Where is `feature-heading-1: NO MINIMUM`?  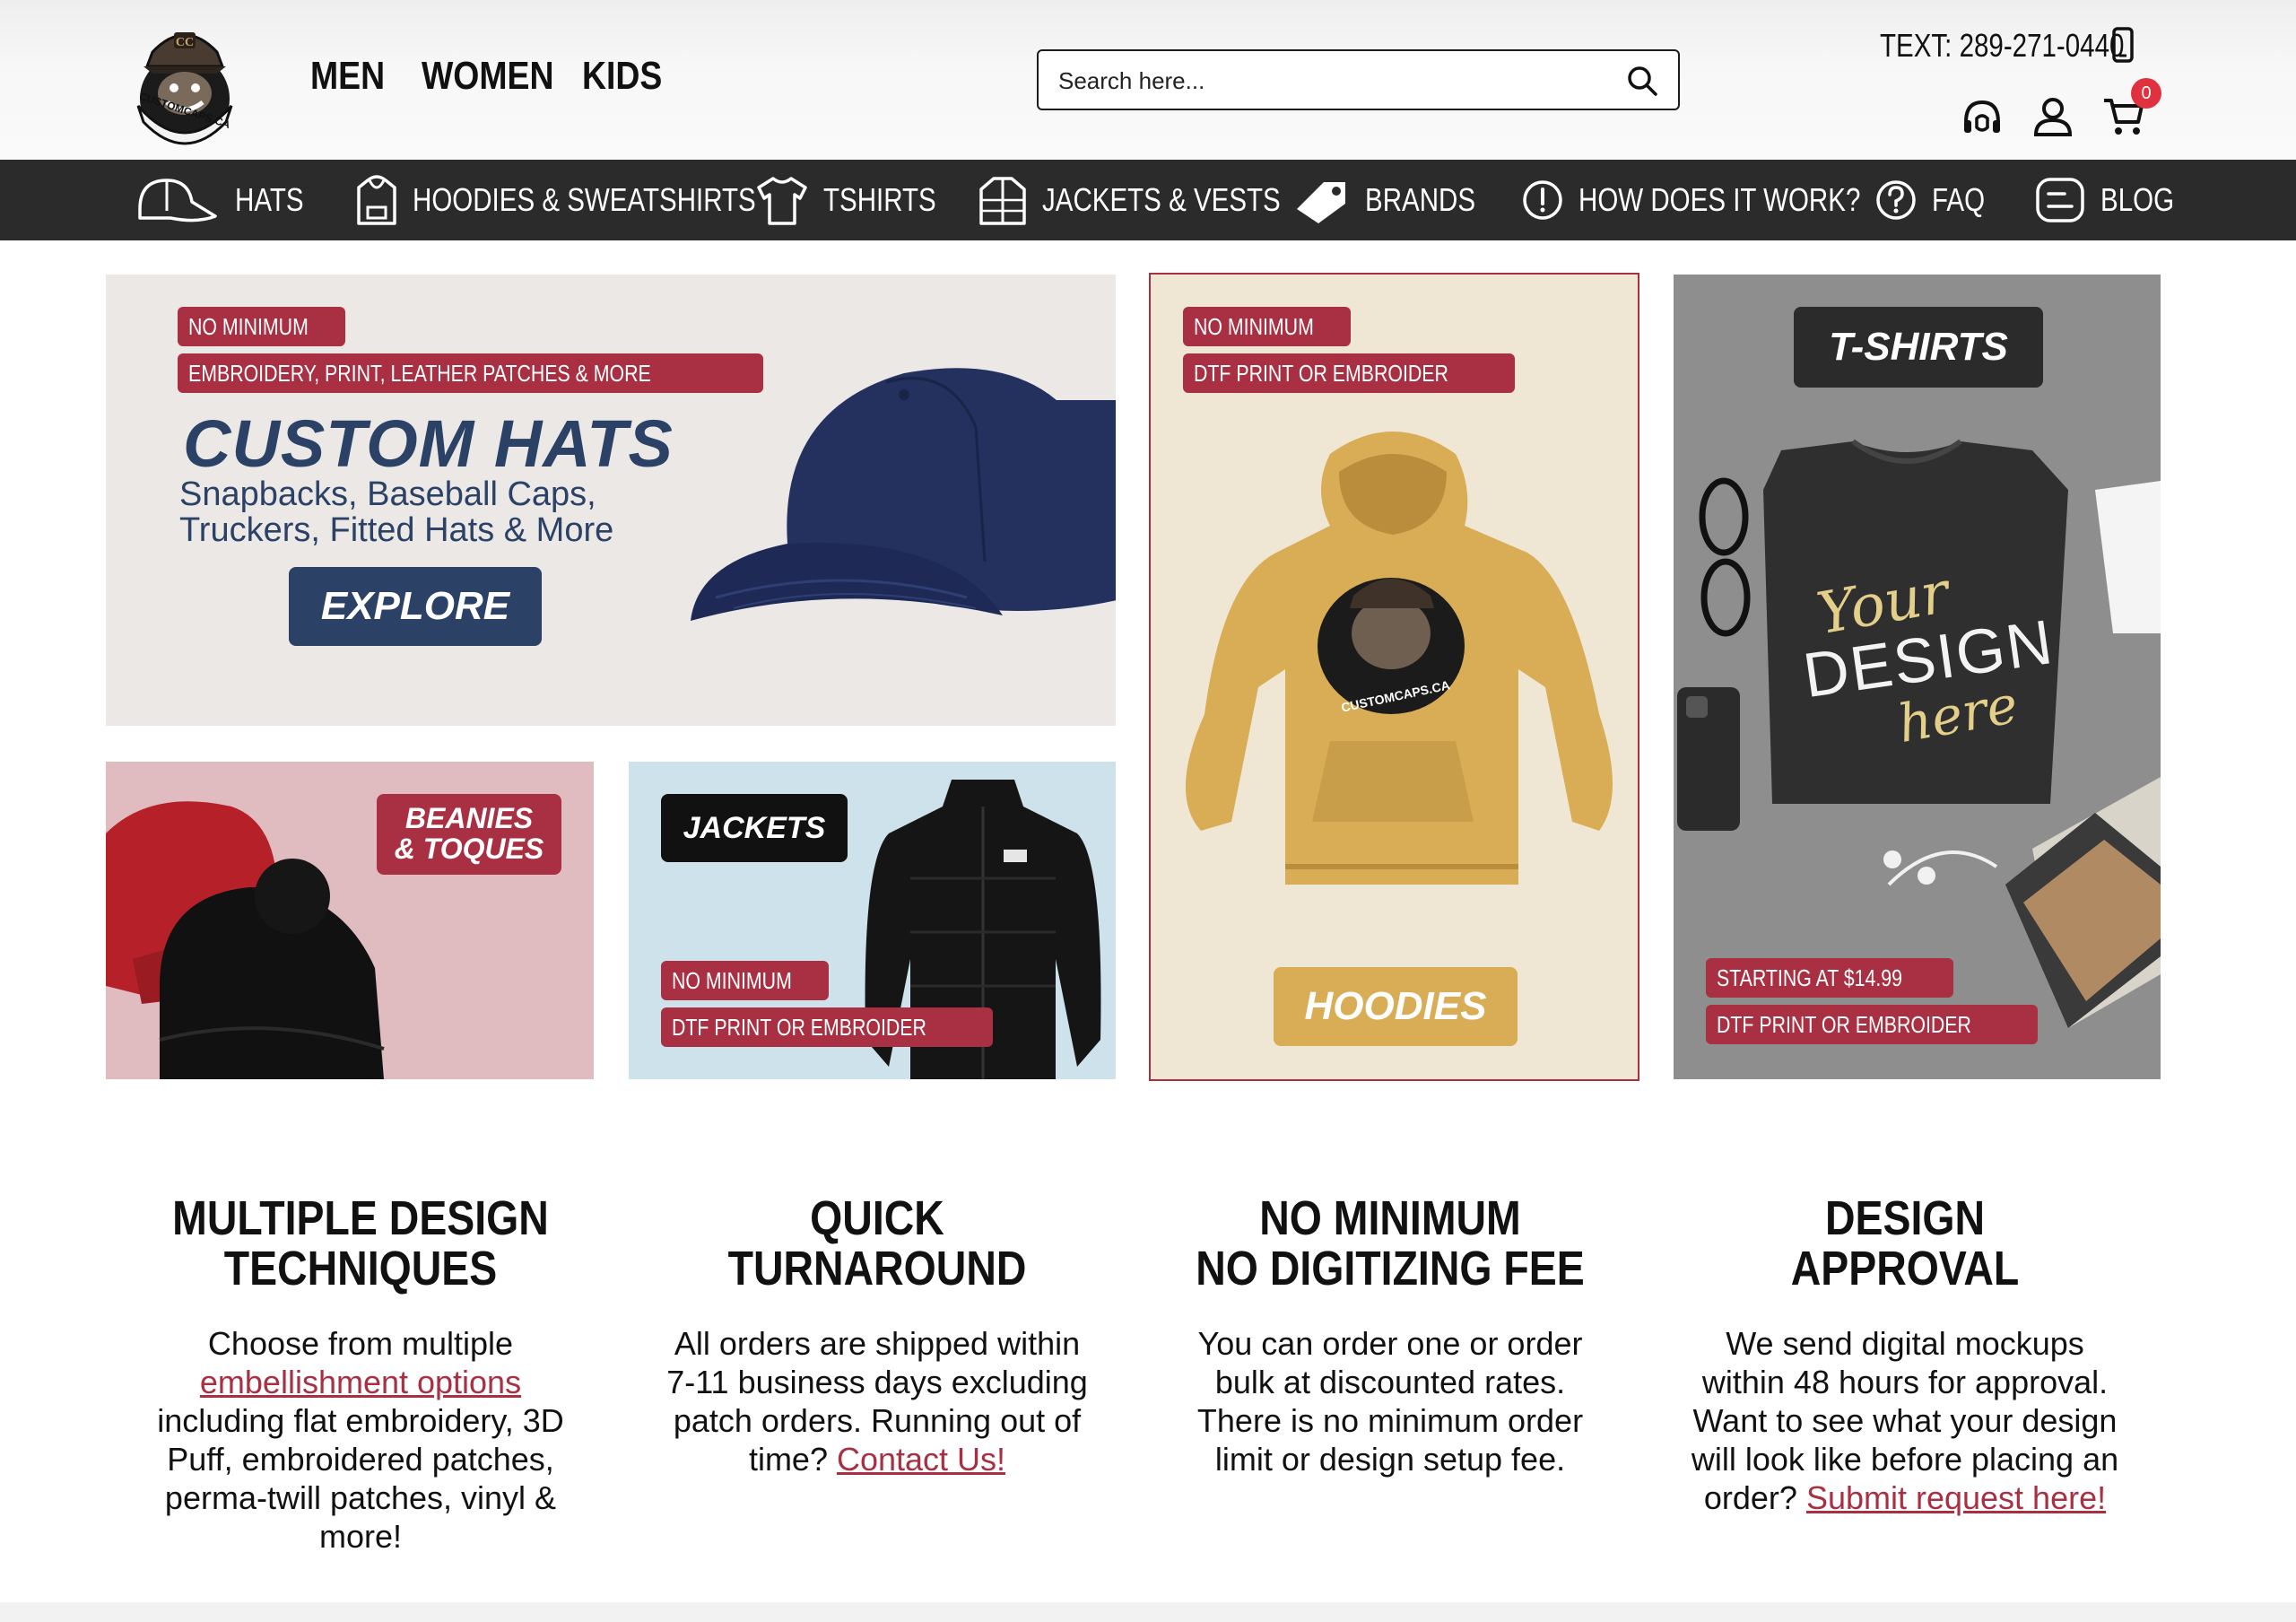
feature-heading-1: NO MINIMUM is located at coordinates (1390, 1218).